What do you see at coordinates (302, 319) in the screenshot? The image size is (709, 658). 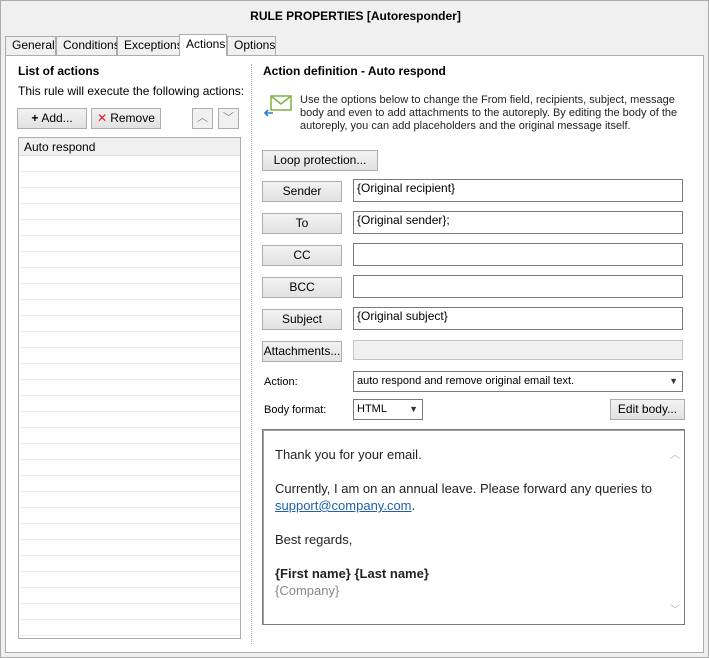 I see `subject-button: Subject` at bounding box center [302, 319].